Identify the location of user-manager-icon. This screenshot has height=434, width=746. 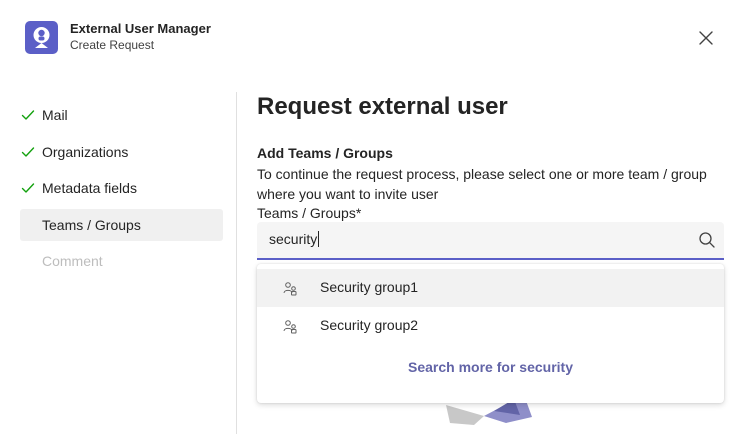
(41, 37).